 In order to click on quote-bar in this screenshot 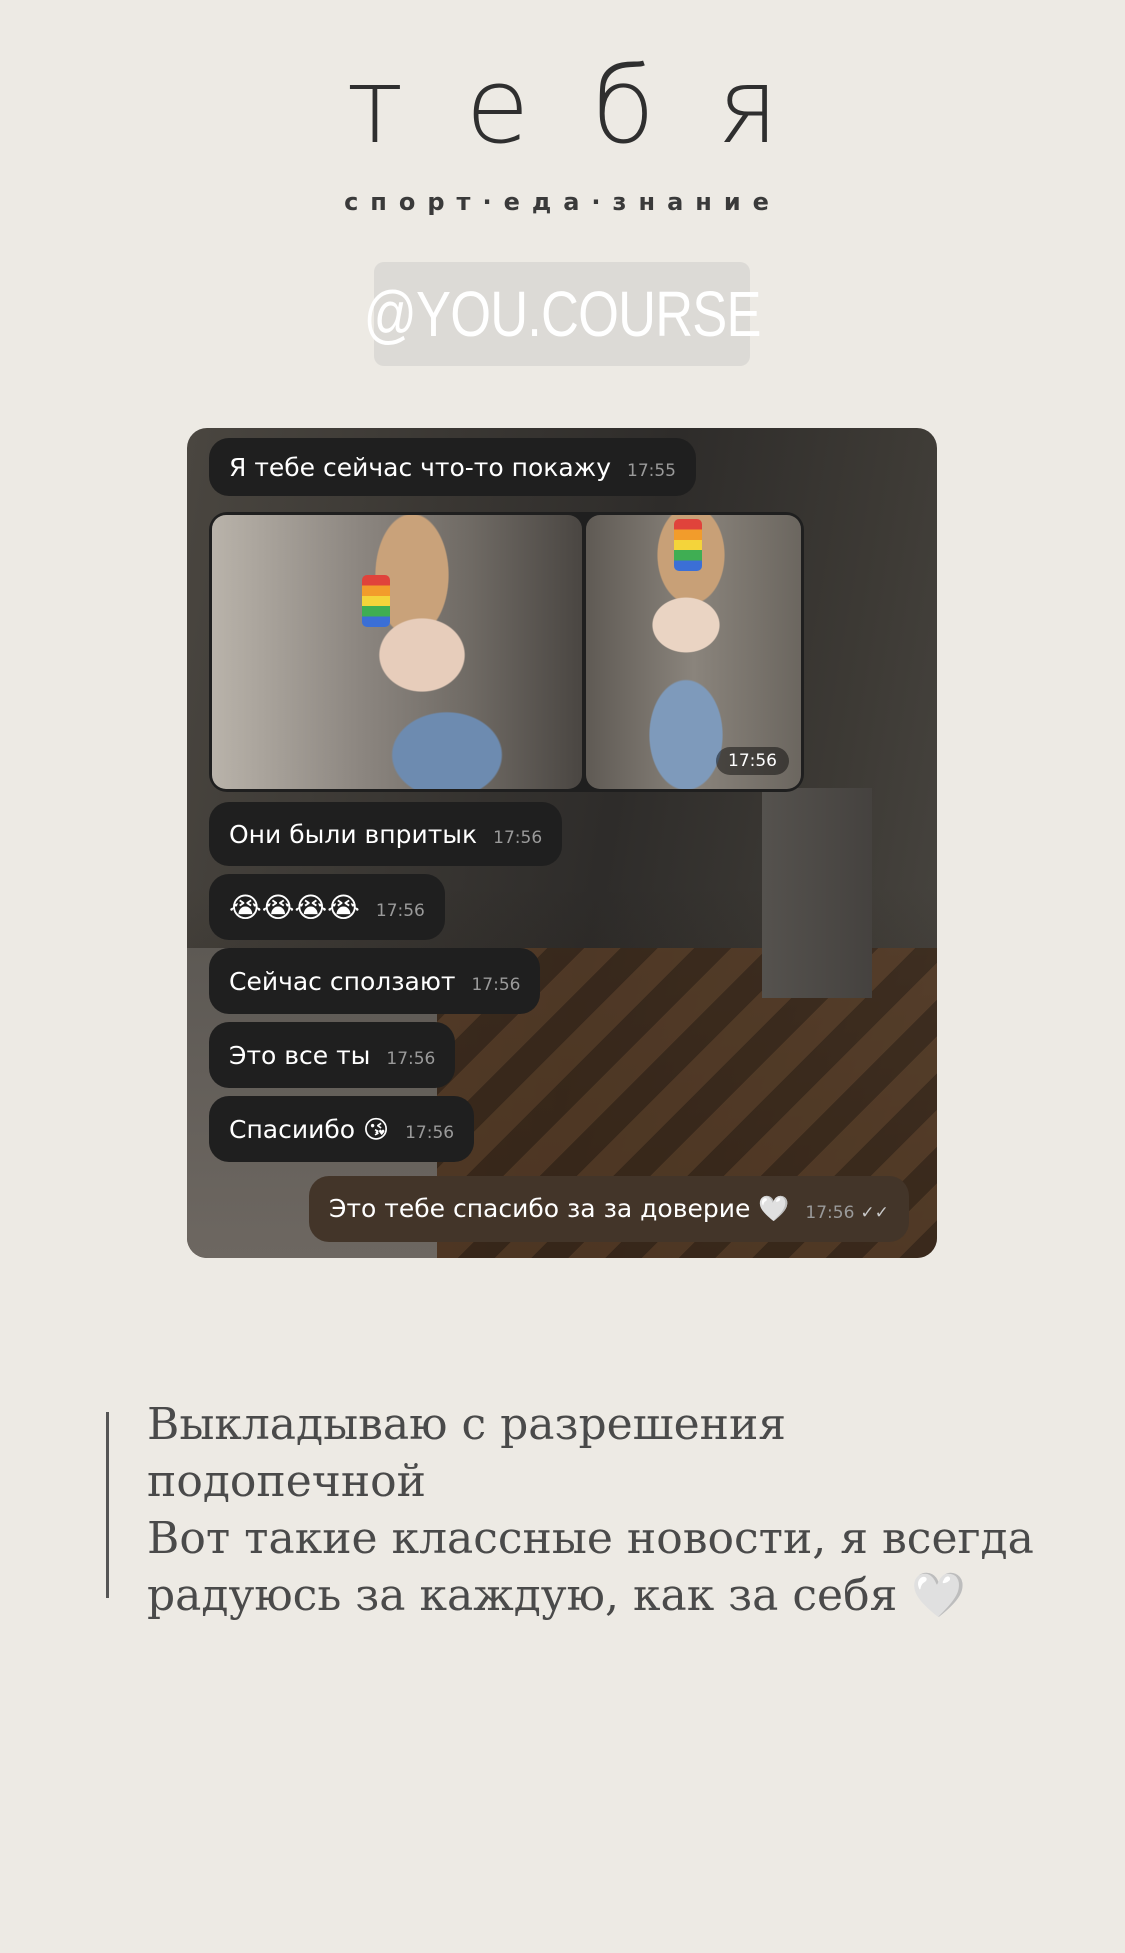, I will do `click(107, 1505)`.